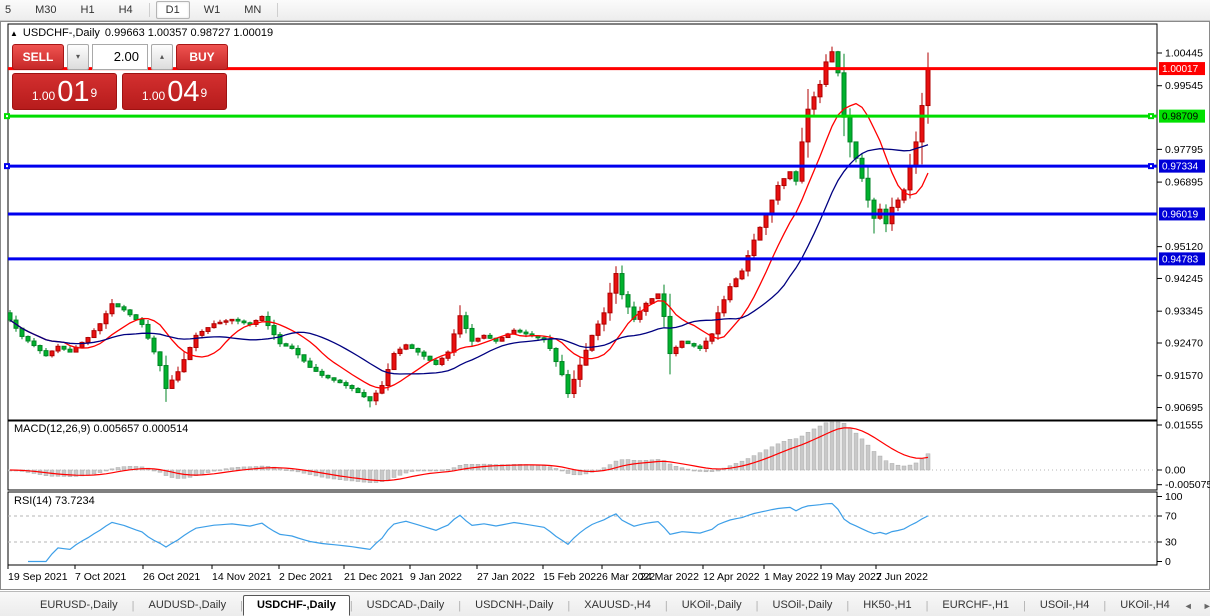  I want to click on timeframe-D1: D1, so click(172, 10).